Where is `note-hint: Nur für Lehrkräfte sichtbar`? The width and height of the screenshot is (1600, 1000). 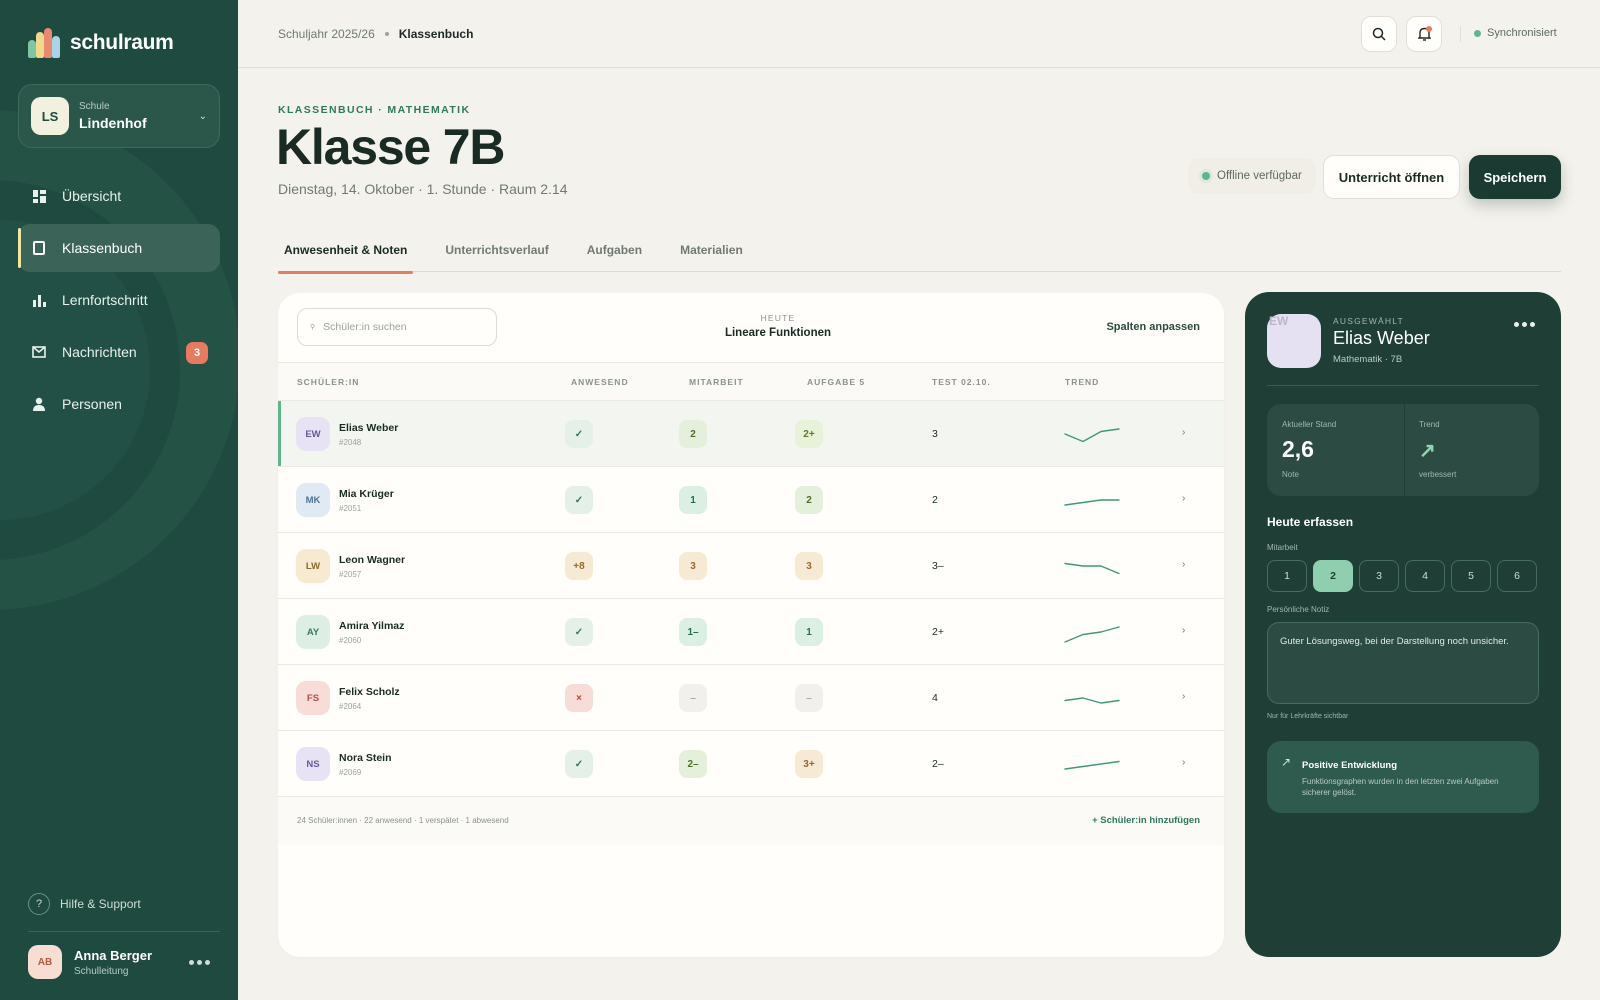 note-hint: Nur für Lehrkräfte sichtbar is located at coordinates (1308, 716).